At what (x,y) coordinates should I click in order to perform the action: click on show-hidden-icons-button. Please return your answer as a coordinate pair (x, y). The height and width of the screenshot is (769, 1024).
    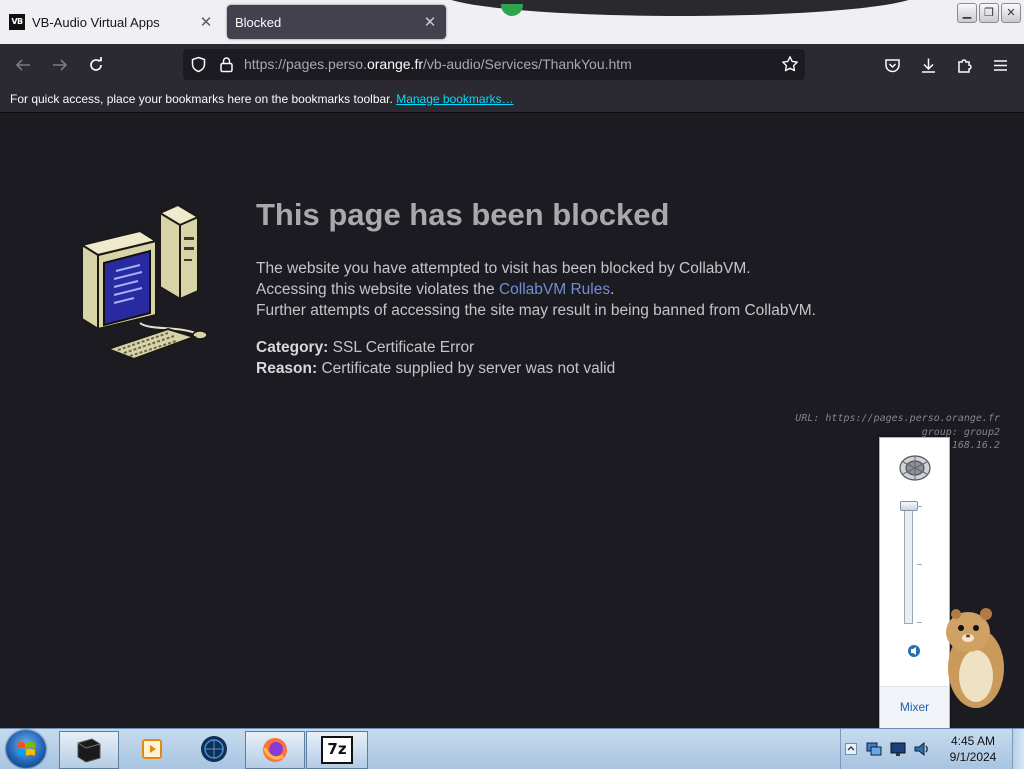
    Looking at the image, I should click on (851, 749).